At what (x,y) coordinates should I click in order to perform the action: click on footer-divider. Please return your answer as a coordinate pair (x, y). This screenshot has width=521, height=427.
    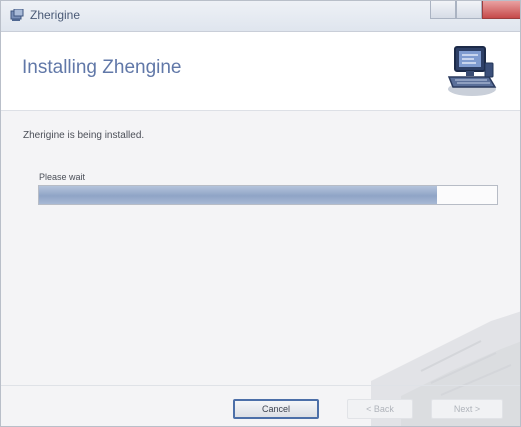
    Looking at the image, I should click on (260, 385).